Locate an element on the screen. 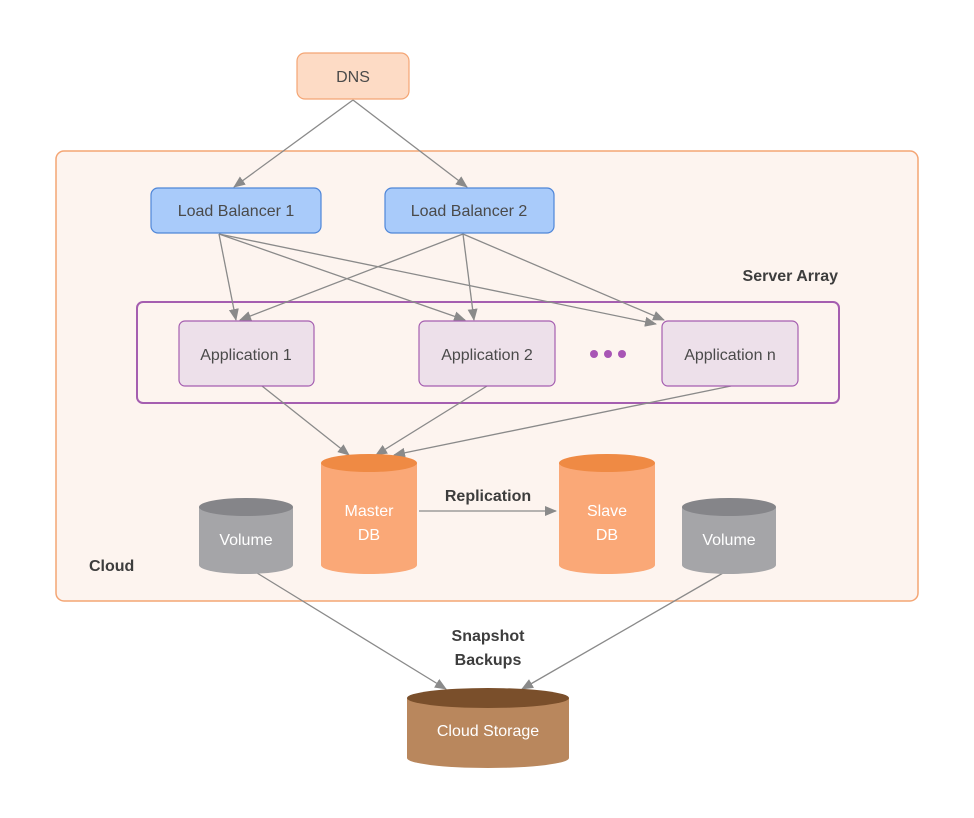 The image size is (974, 818). volume-2: Volume is located at coordinates (729, 536).